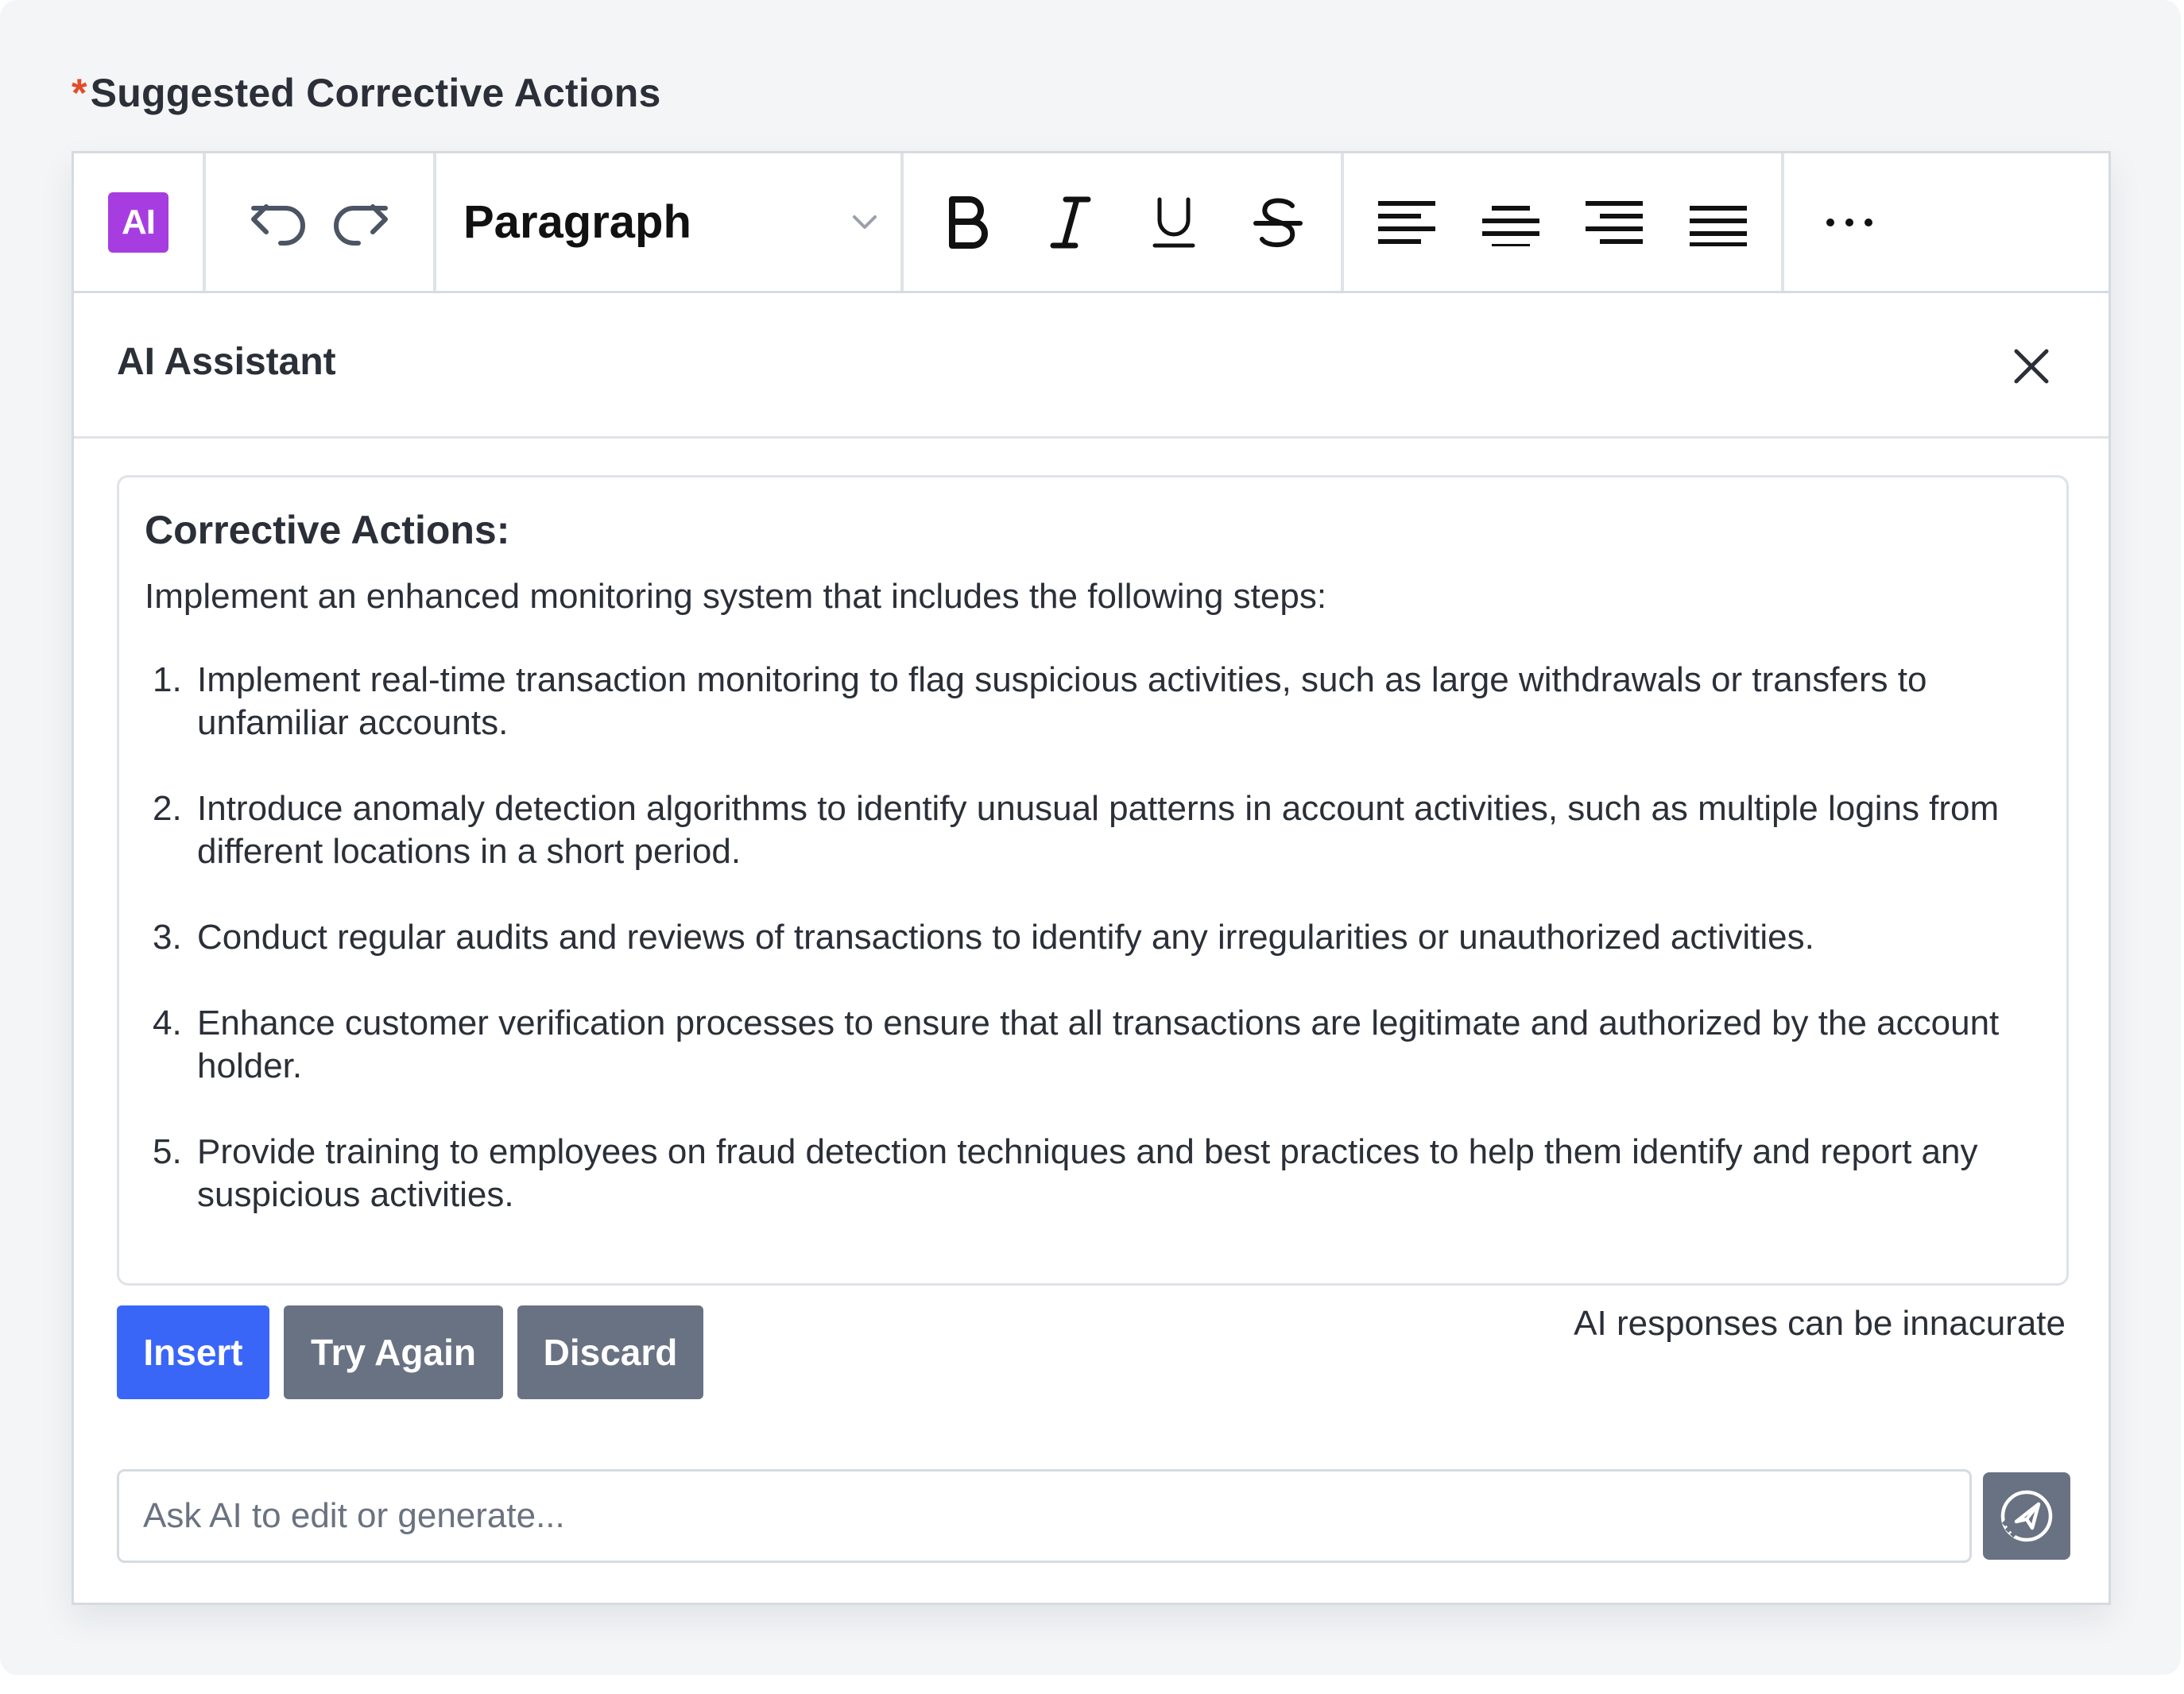 The width and height of the screenshot is (2184, 1694). I want to click on ai-group: AI, so click(140, 222).